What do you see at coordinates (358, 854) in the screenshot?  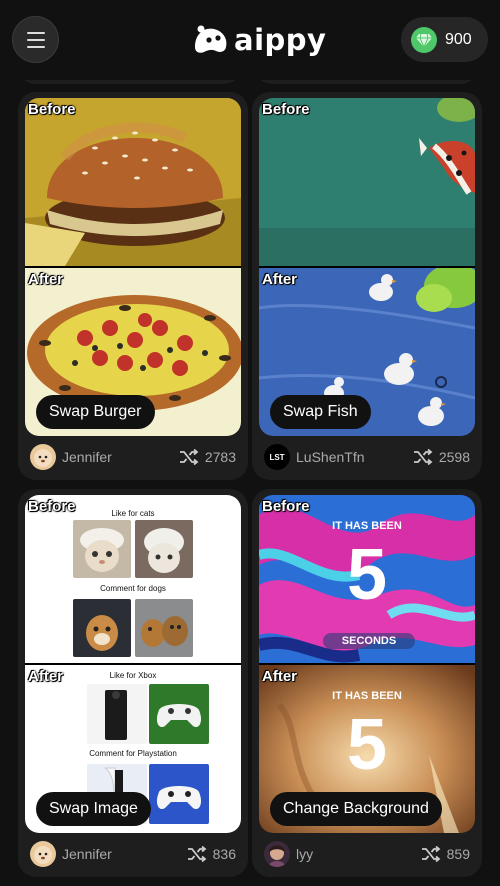 I see `username: lyy` at bounding box center [358, 854].